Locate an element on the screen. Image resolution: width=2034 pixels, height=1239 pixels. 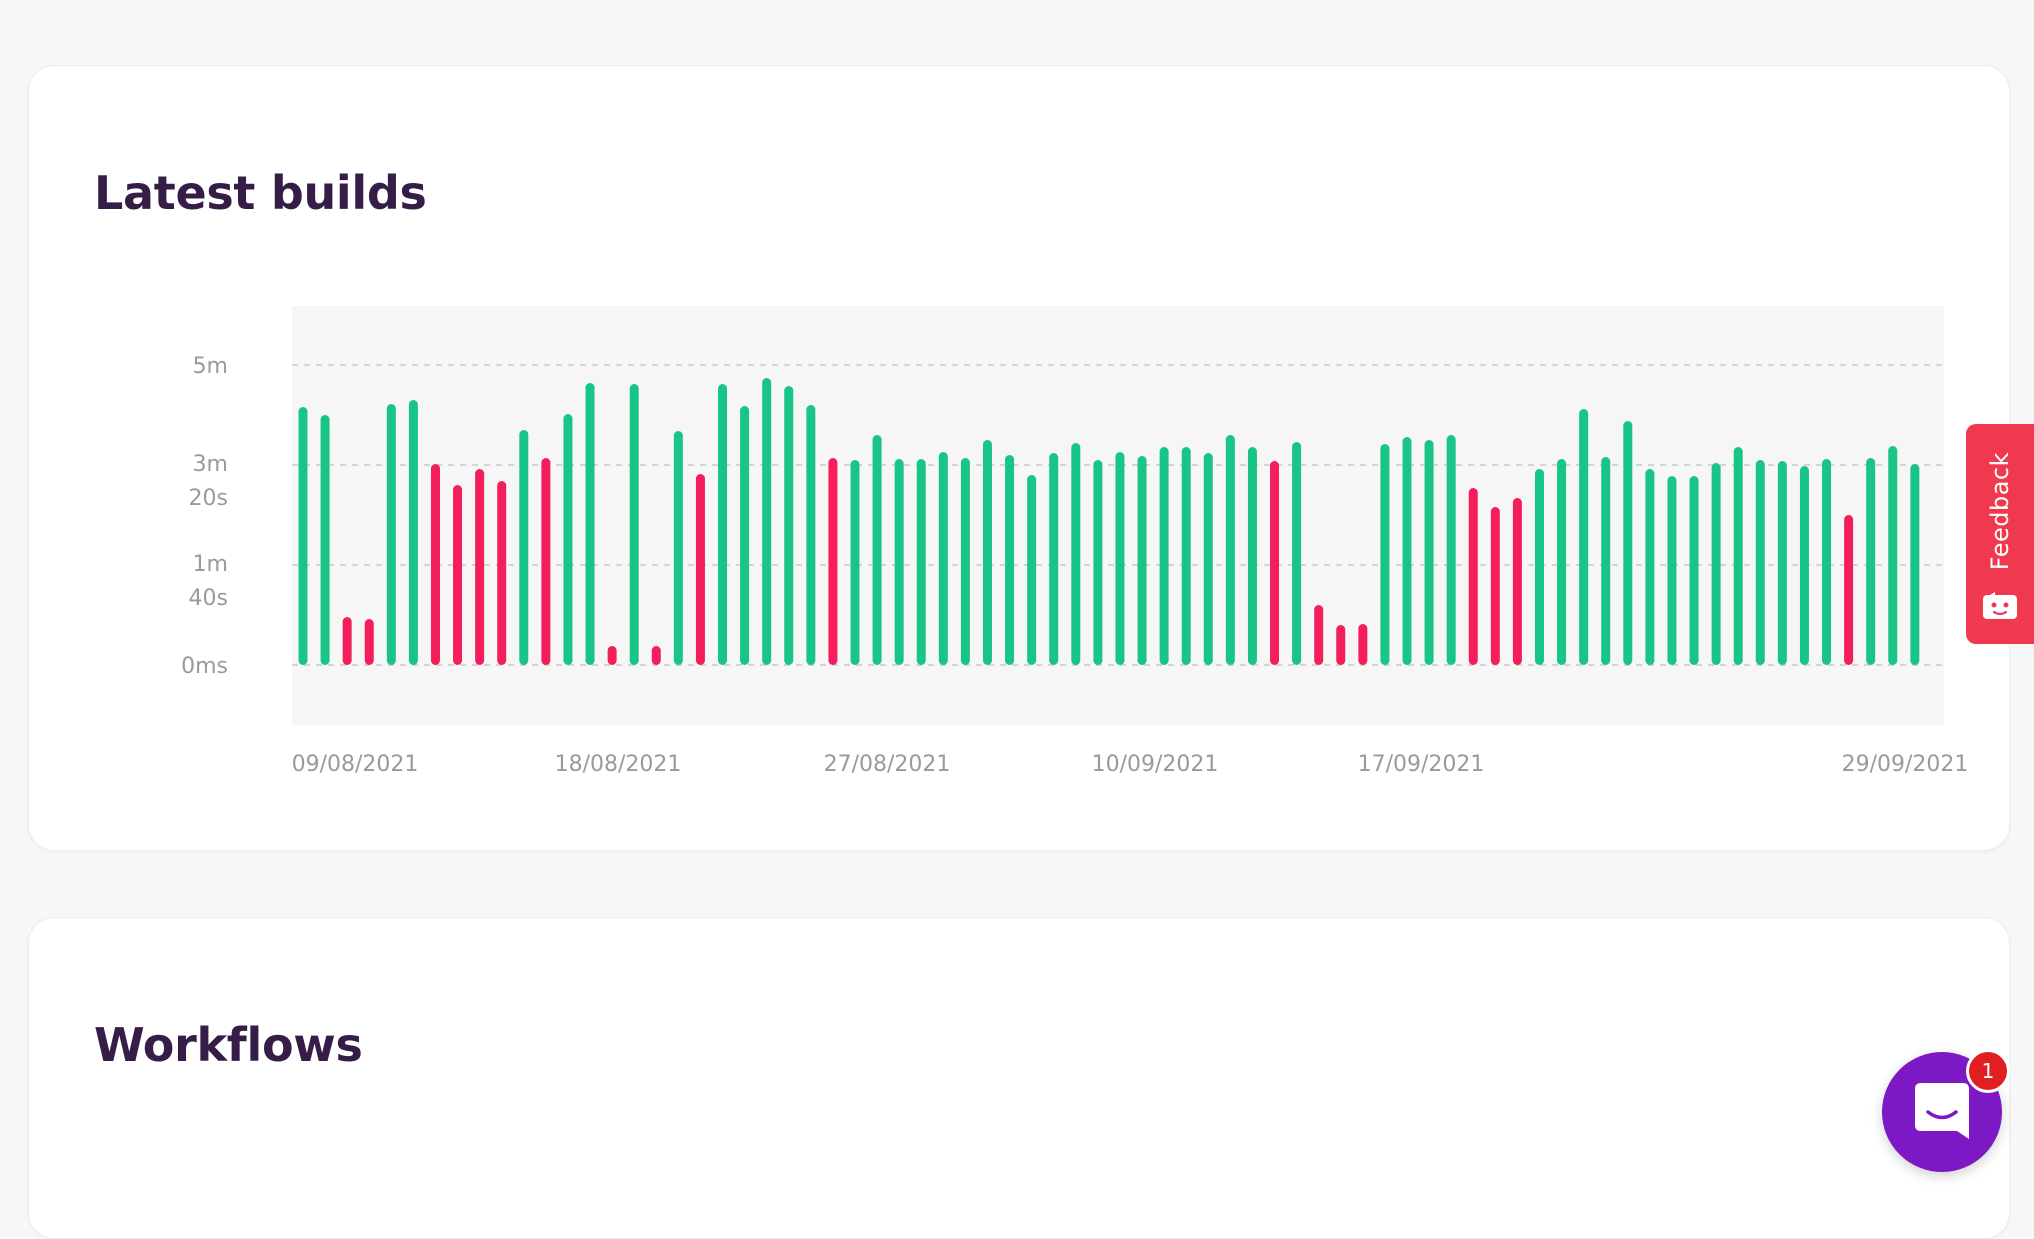
x-tick-label: 17/09/2021 is located at coordinates (1421, 764).